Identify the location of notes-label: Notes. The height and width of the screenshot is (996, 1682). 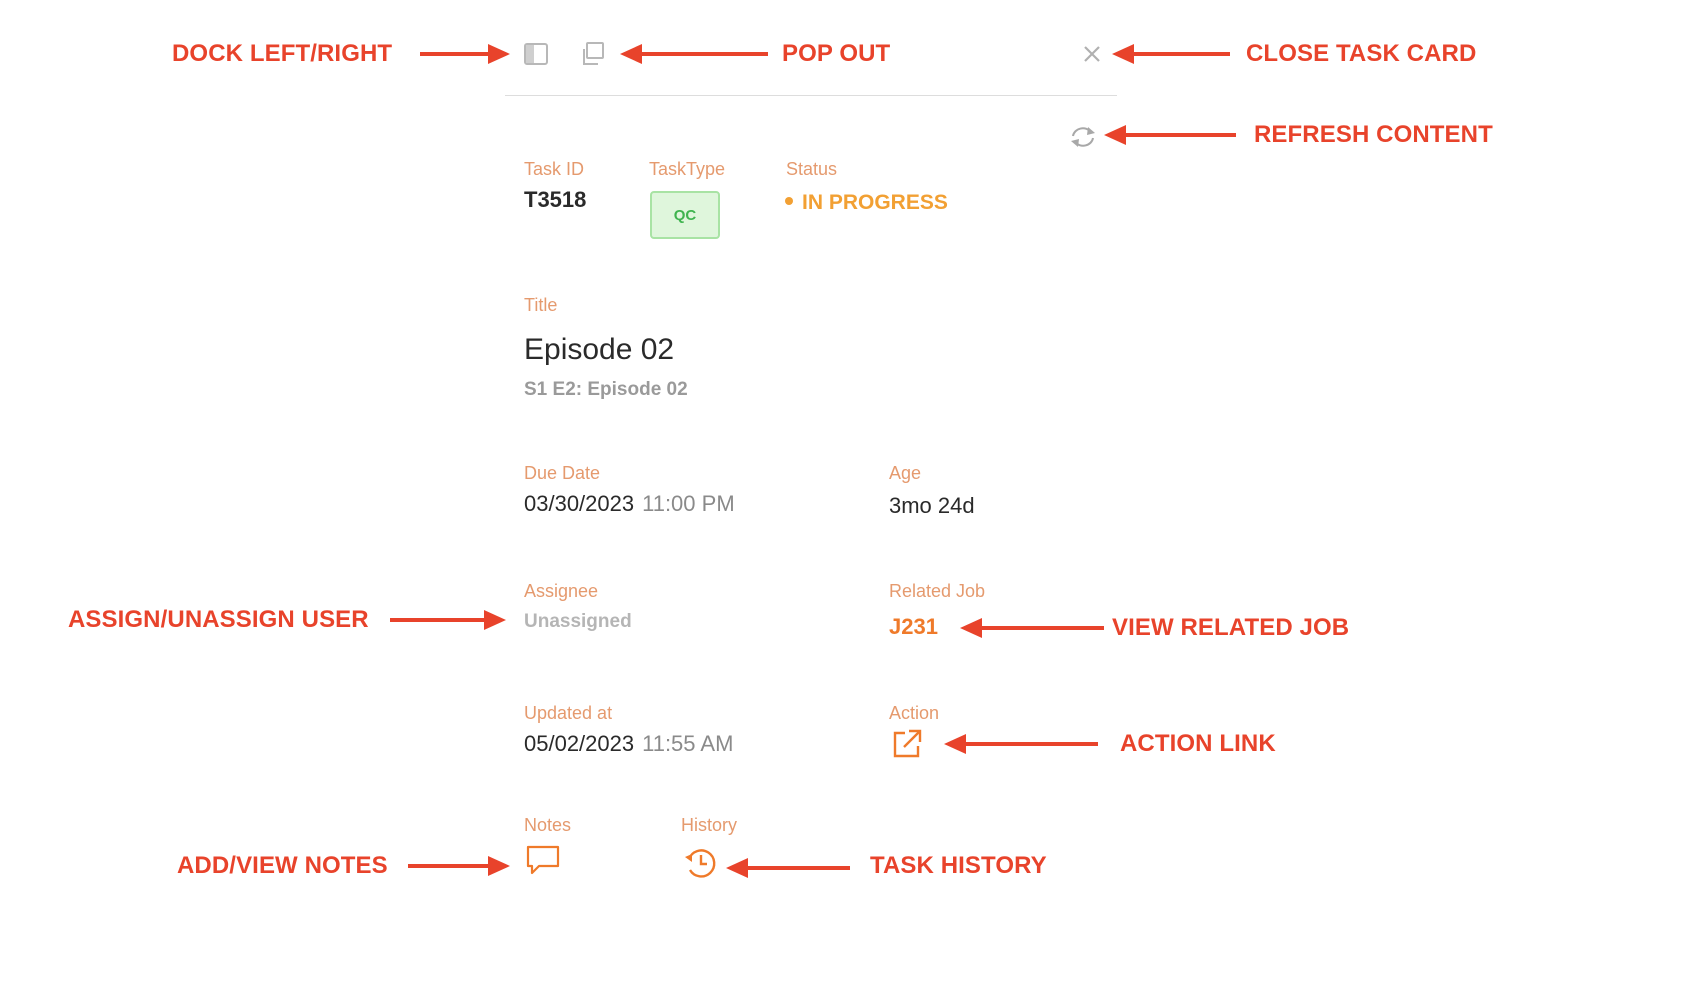
(548, 825).